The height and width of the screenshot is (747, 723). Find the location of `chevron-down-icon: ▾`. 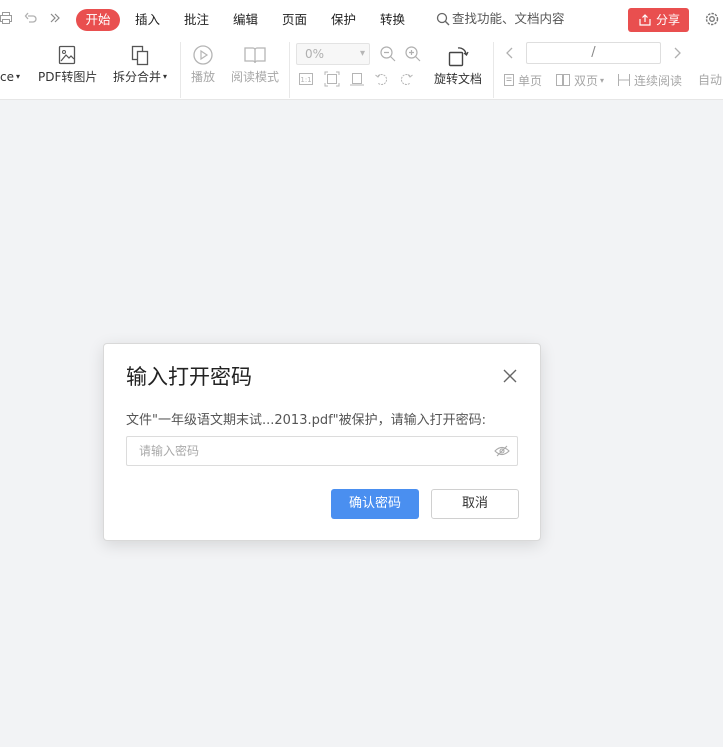

chevron-down-icon: ▾ is located at coordinates (362, 53).